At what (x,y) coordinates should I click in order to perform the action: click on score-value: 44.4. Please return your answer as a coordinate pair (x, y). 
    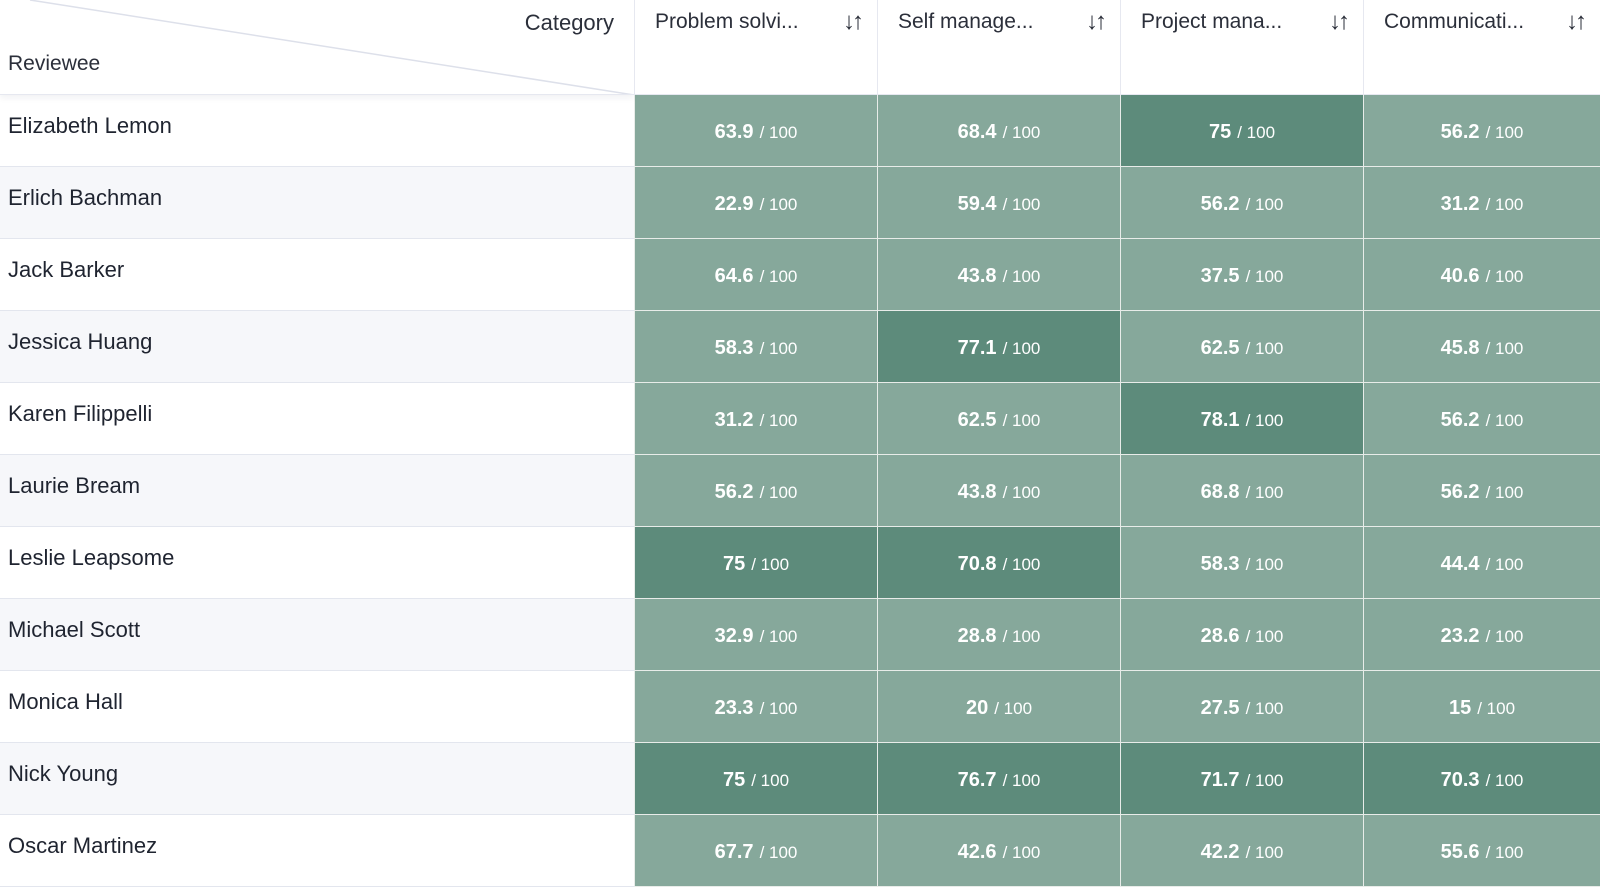
    Looking at the image, I should click on (1460, 564).